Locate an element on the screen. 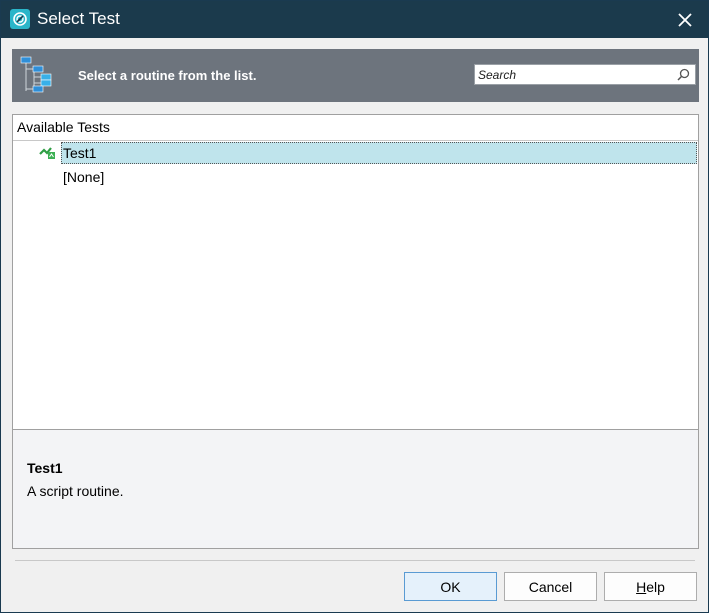  divider is located at coordinates (355, 560).